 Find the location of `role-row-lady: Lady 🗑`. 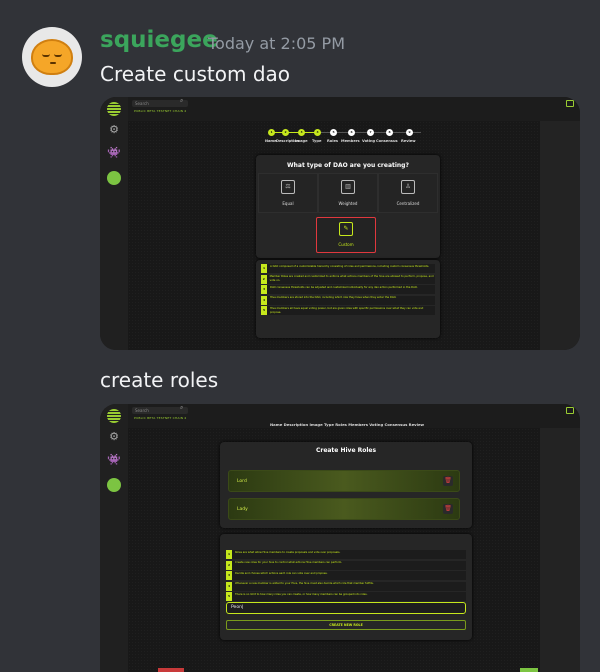

role-row-lady: Lady 🗑 is located at coordinates (344, 509).